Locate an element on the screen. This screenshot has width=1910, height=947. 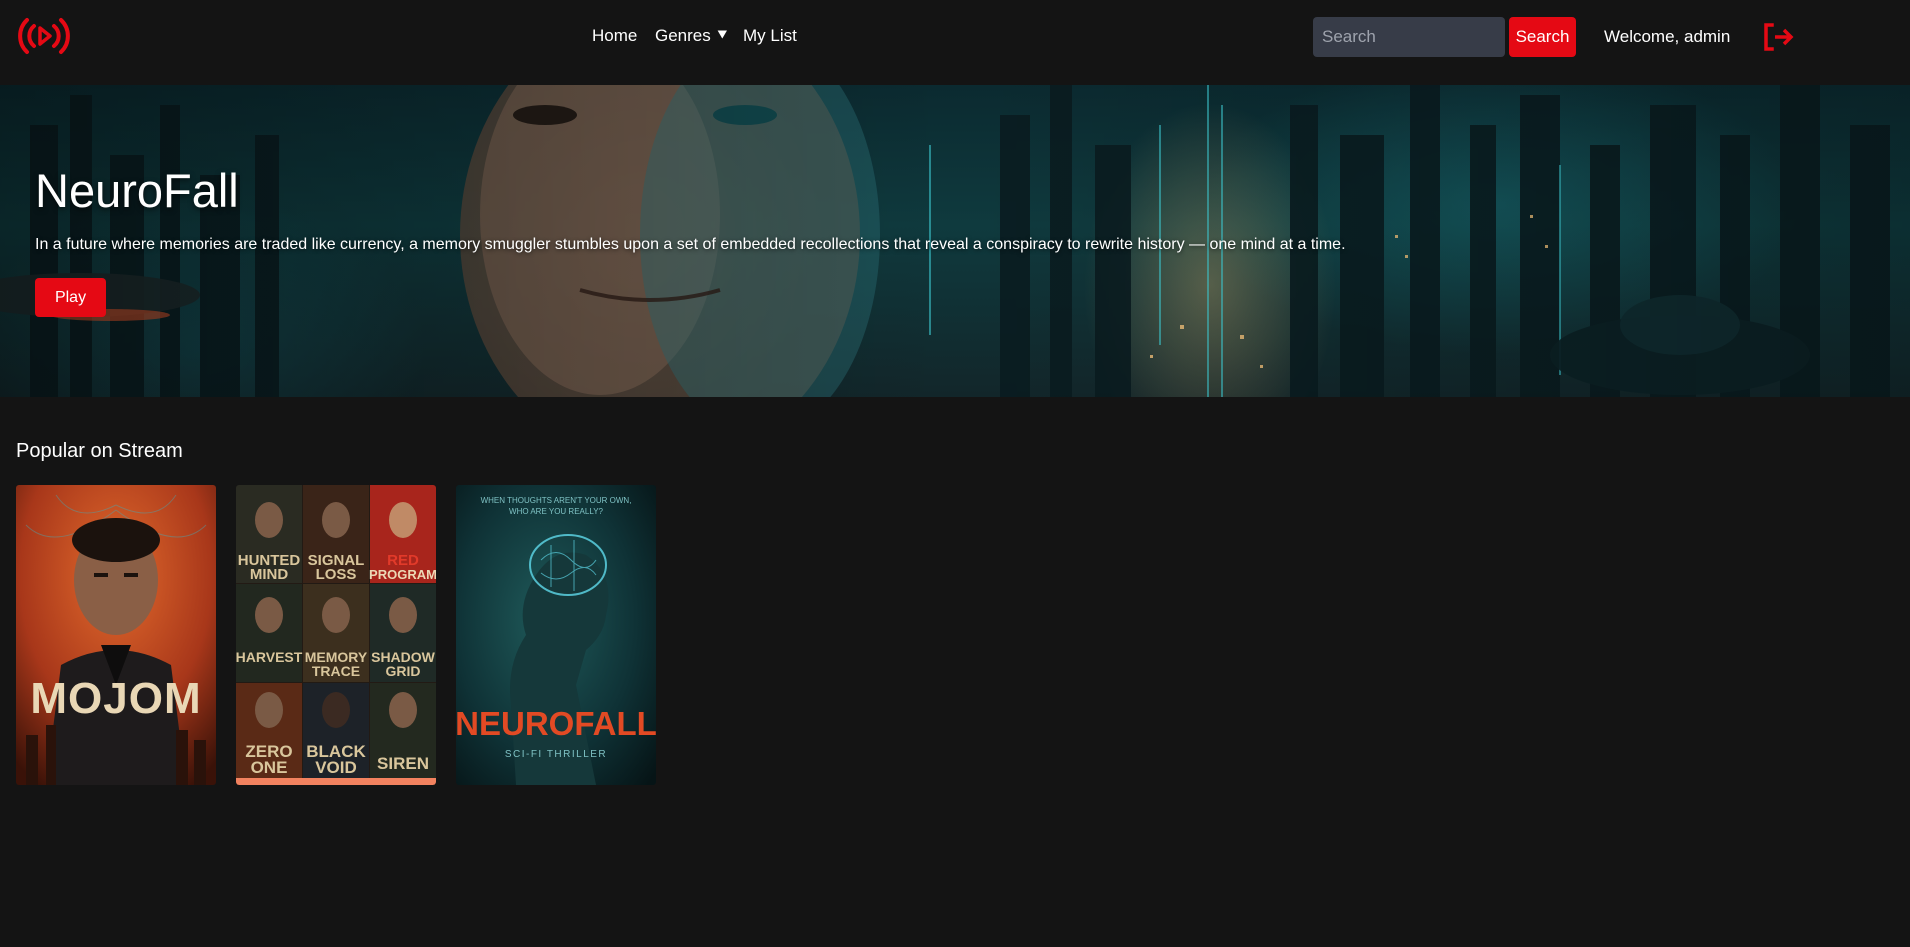
tile-title: HARVEST is located at coordinates (269, 657).